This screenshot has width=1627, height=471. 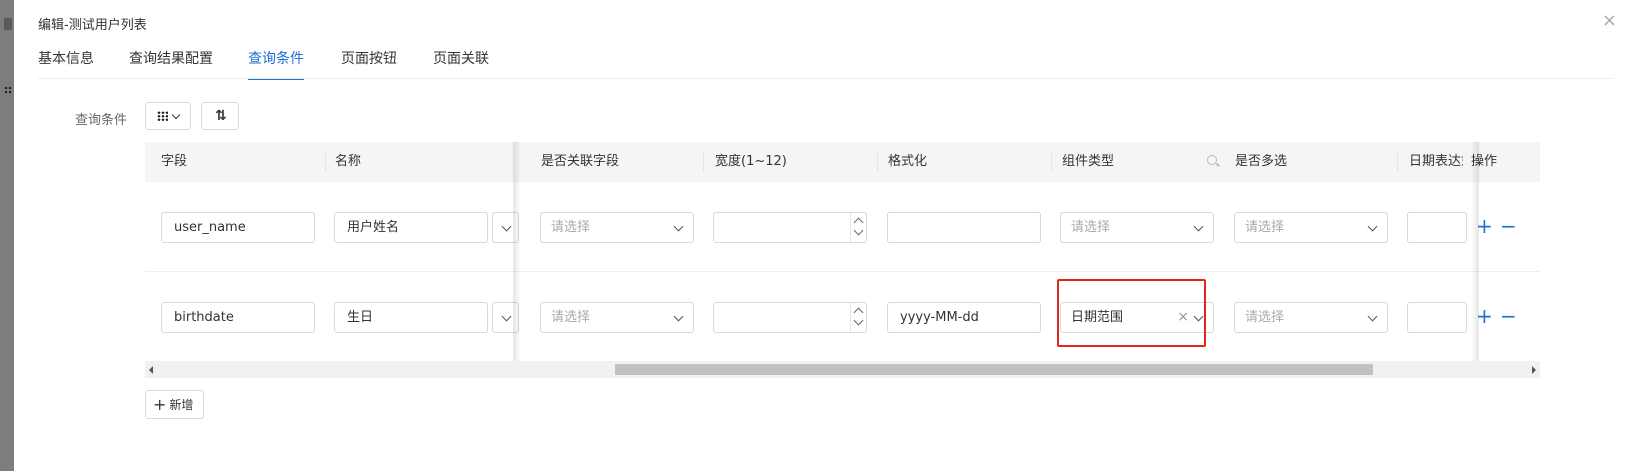 I want to click on tab-result-config: 查询结果配置, so click(x=171, y=63).